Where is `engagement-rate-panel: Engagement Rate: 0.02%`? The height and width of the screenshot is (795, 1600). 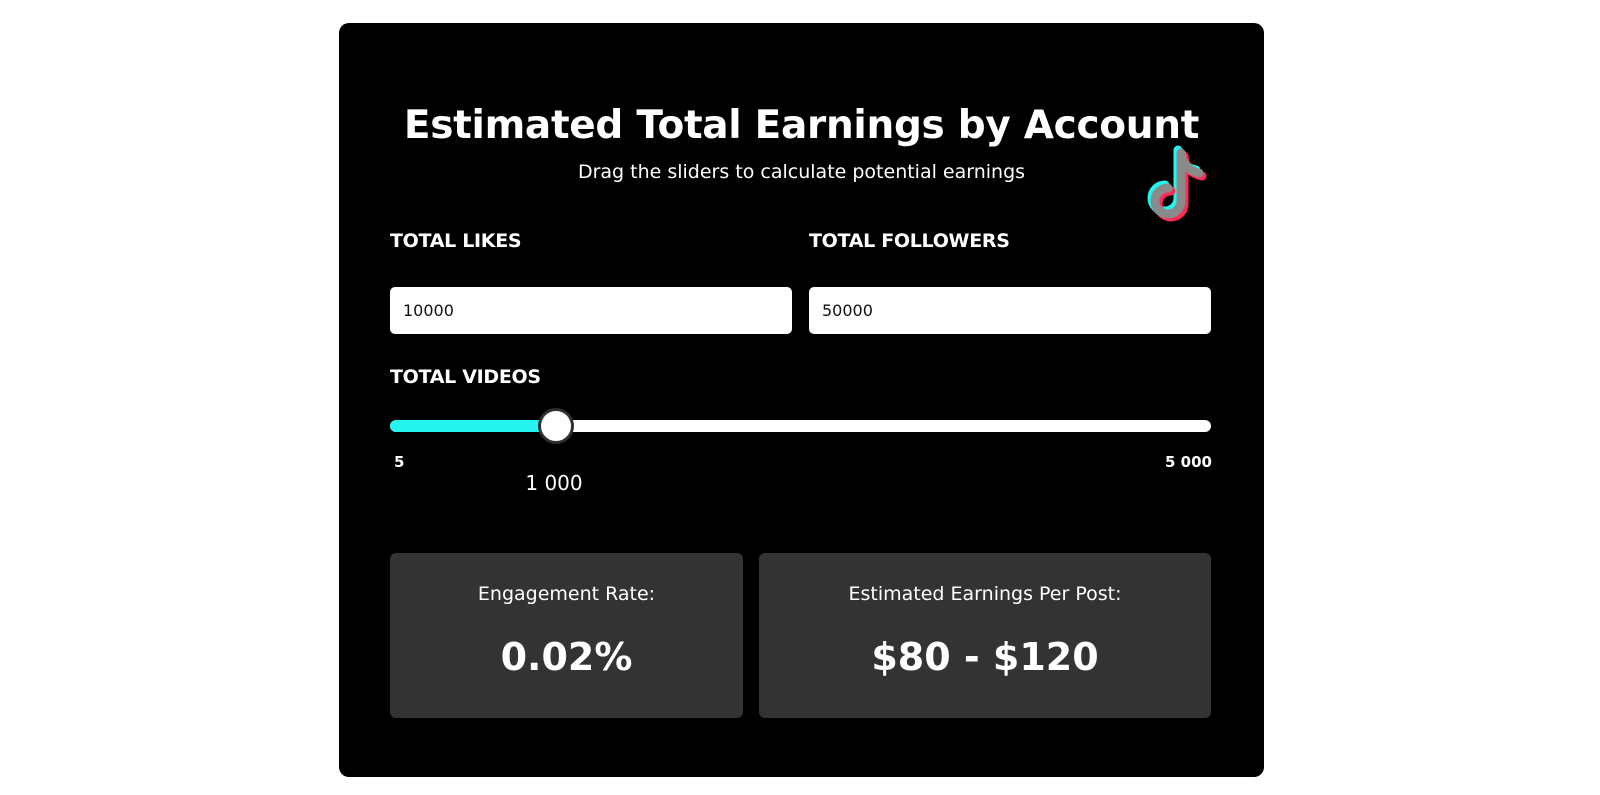 engagement-rate-panel: Engagement Rate: 0.02% is located at coordinates (566, 635).